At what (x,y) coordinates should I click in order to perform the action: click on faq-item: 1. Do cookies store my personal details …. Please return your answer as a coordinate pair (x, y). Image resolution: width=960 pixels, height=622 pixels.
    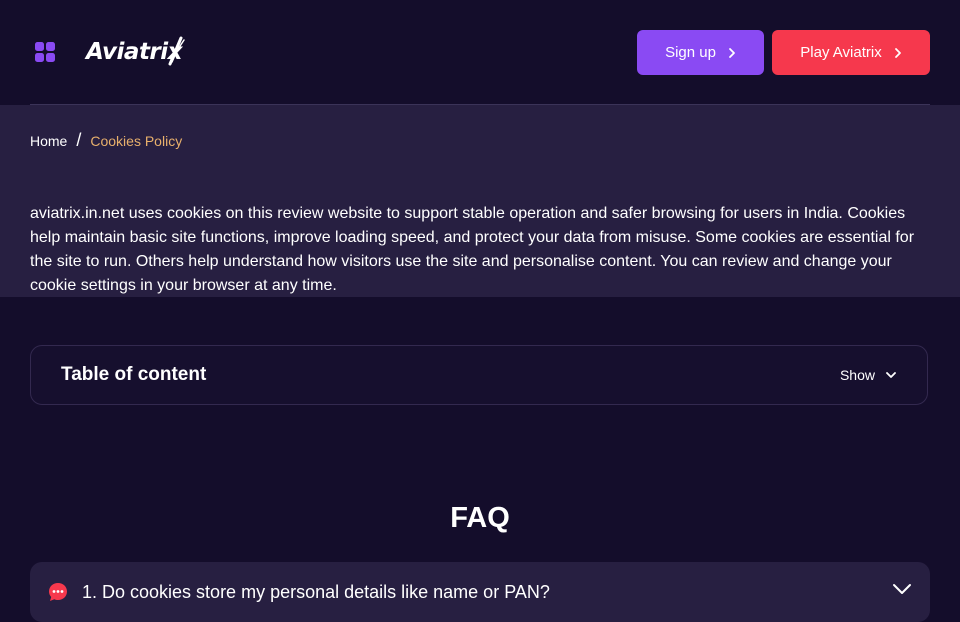
    Looking at the image, I should click on (480, 592).